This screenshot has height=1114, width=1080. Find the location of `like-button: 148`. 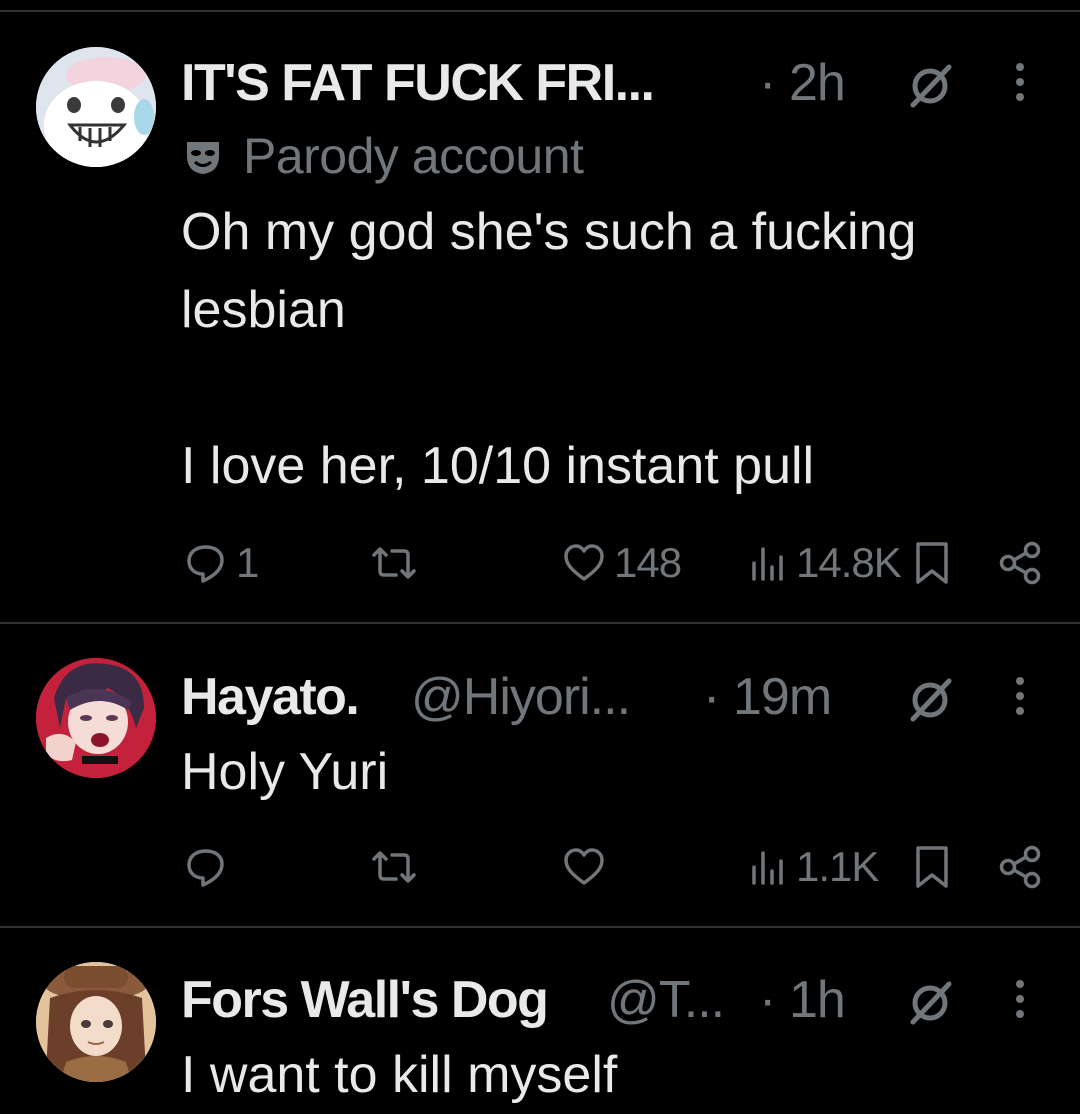

like-button: 148 is located at coordinates (622, 563).